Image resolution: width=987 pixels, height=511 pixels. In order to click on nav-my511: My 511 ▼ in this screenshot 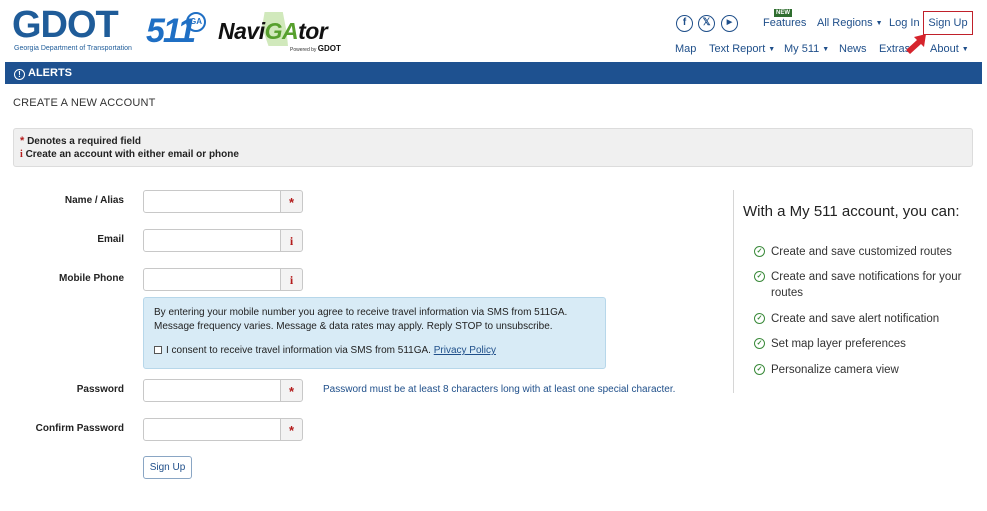, I will do `click(806, 49)`.